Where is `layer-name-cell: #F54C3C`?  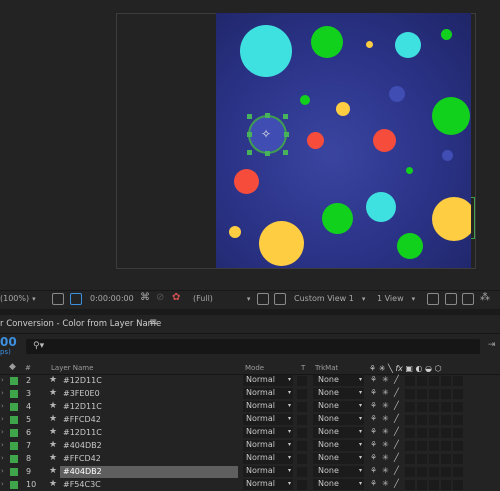
layer-name-cell: #F54C3C is located at coordinates (149, 485).